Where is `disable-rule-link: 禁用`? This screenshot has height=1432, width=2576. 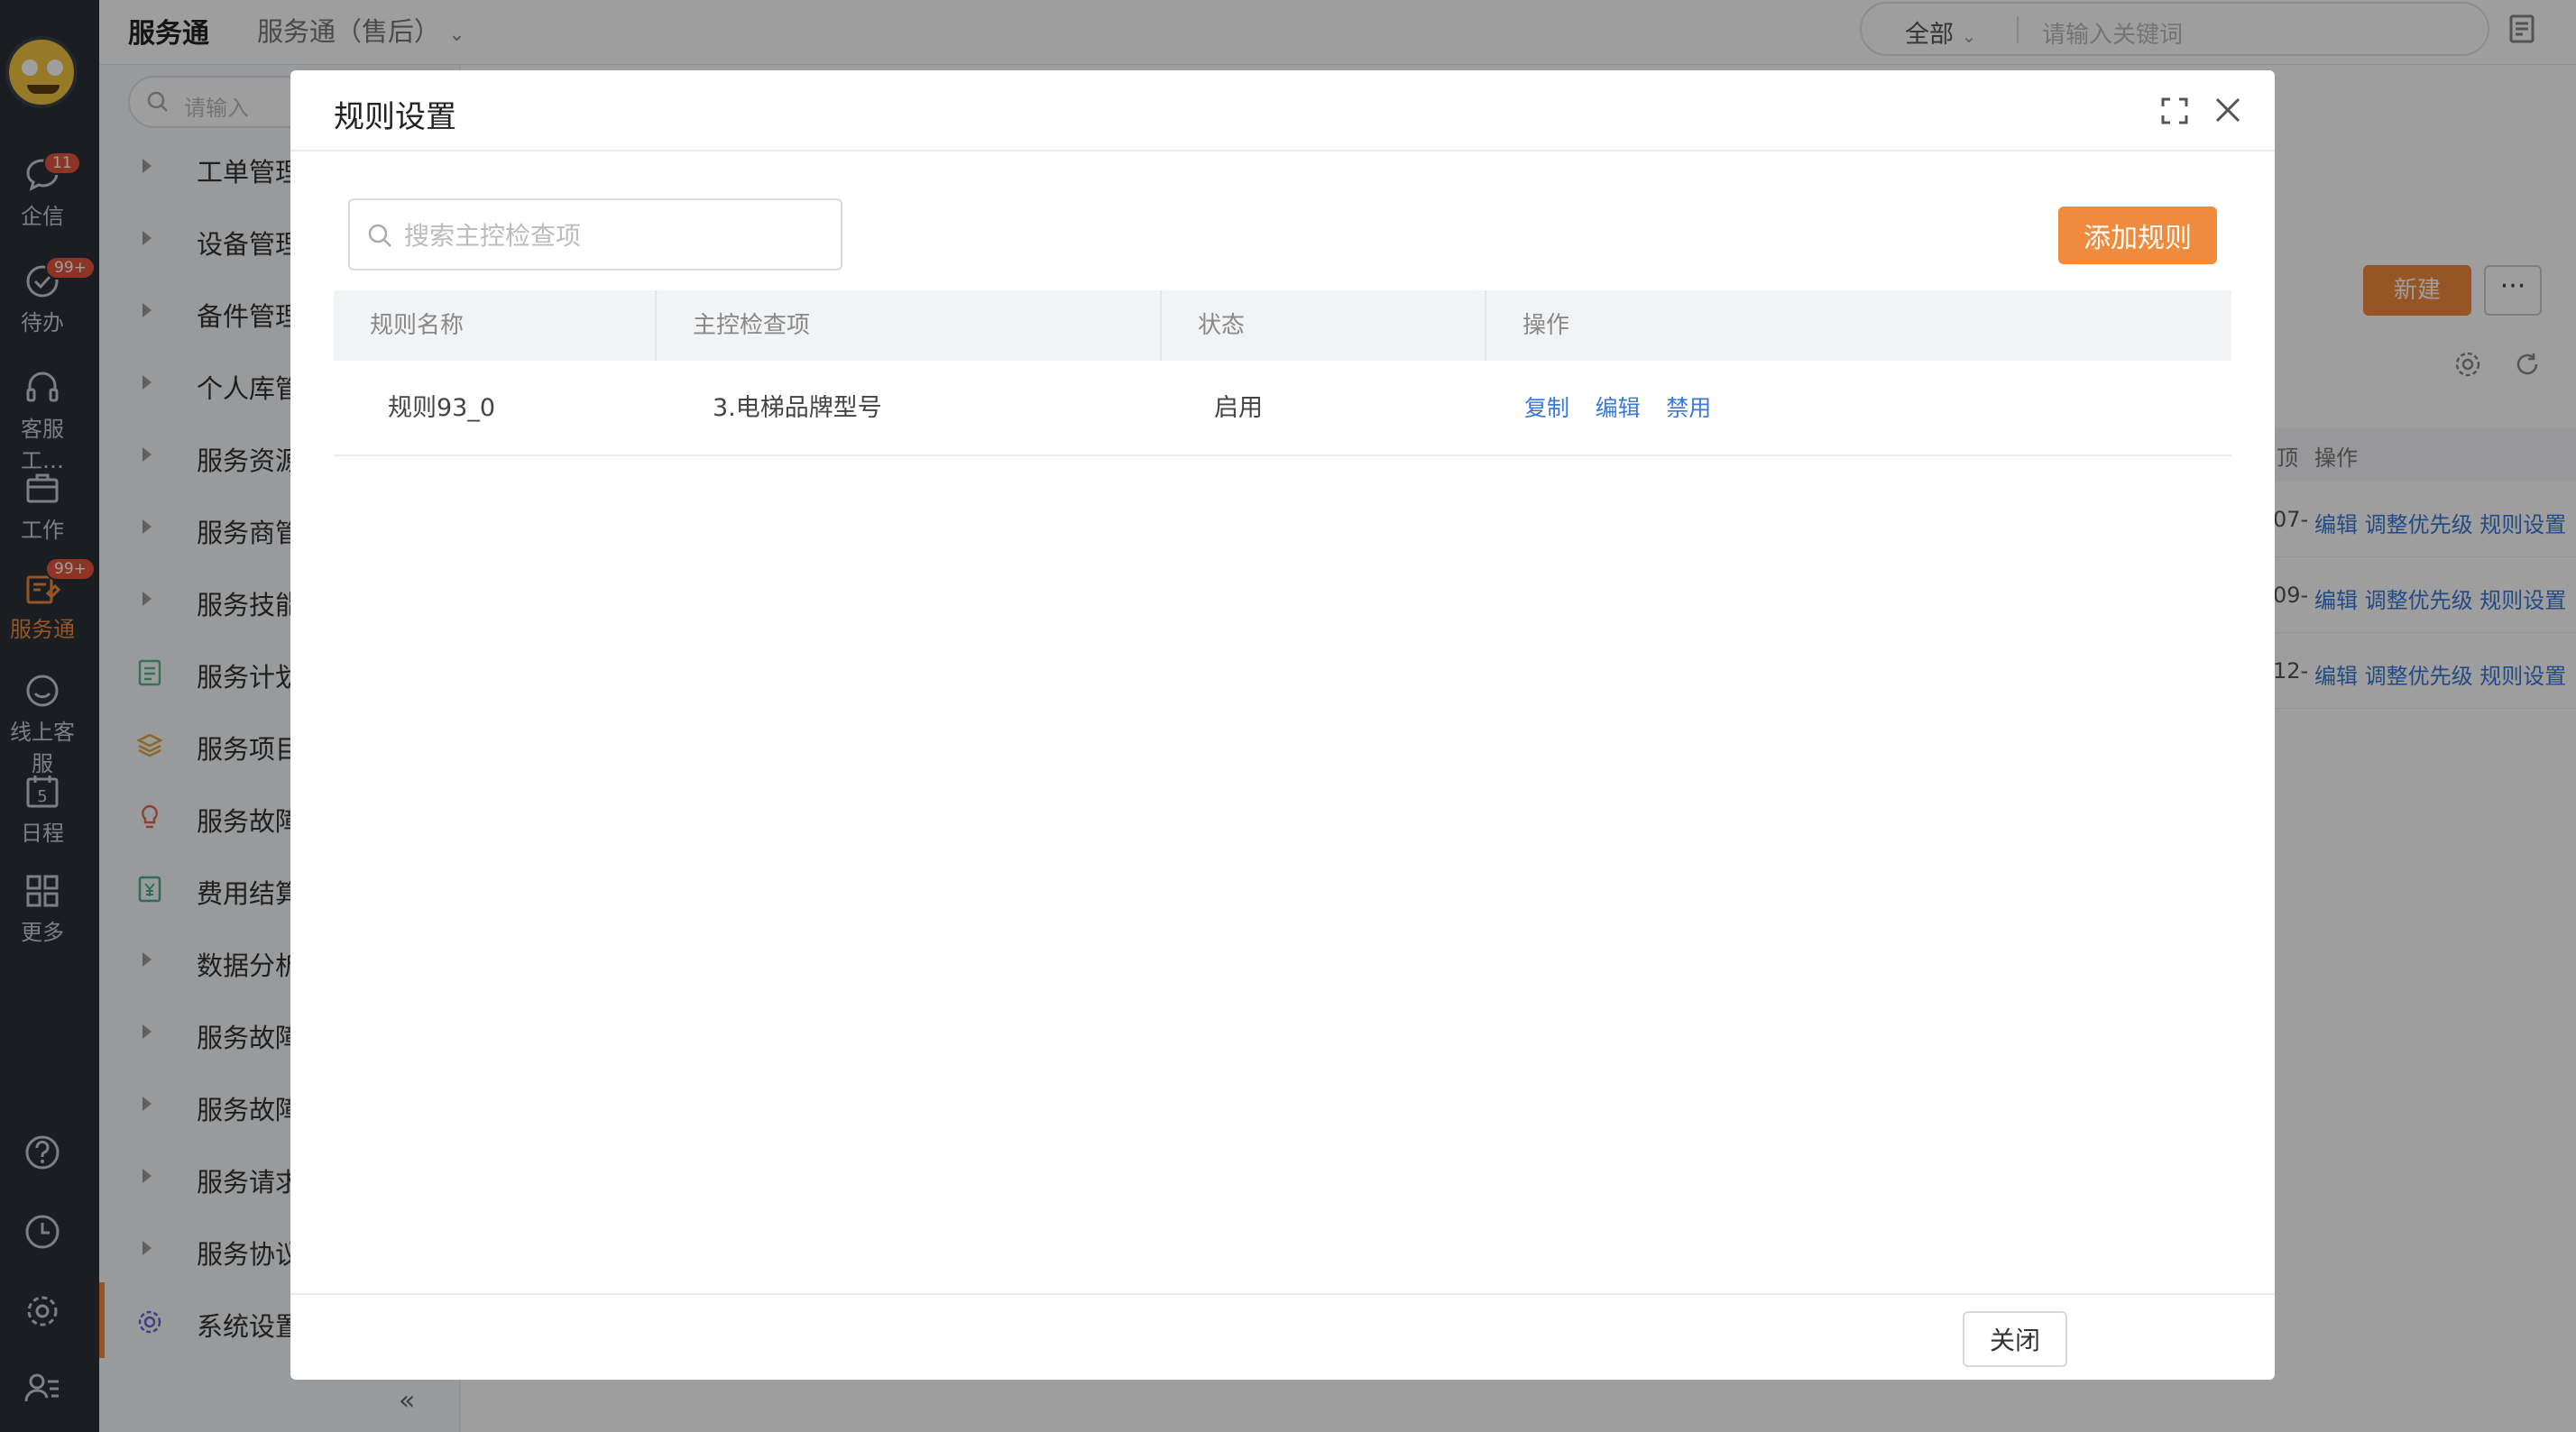
disable-rule-link: 禁用 is located at coordinates (1688, 408).